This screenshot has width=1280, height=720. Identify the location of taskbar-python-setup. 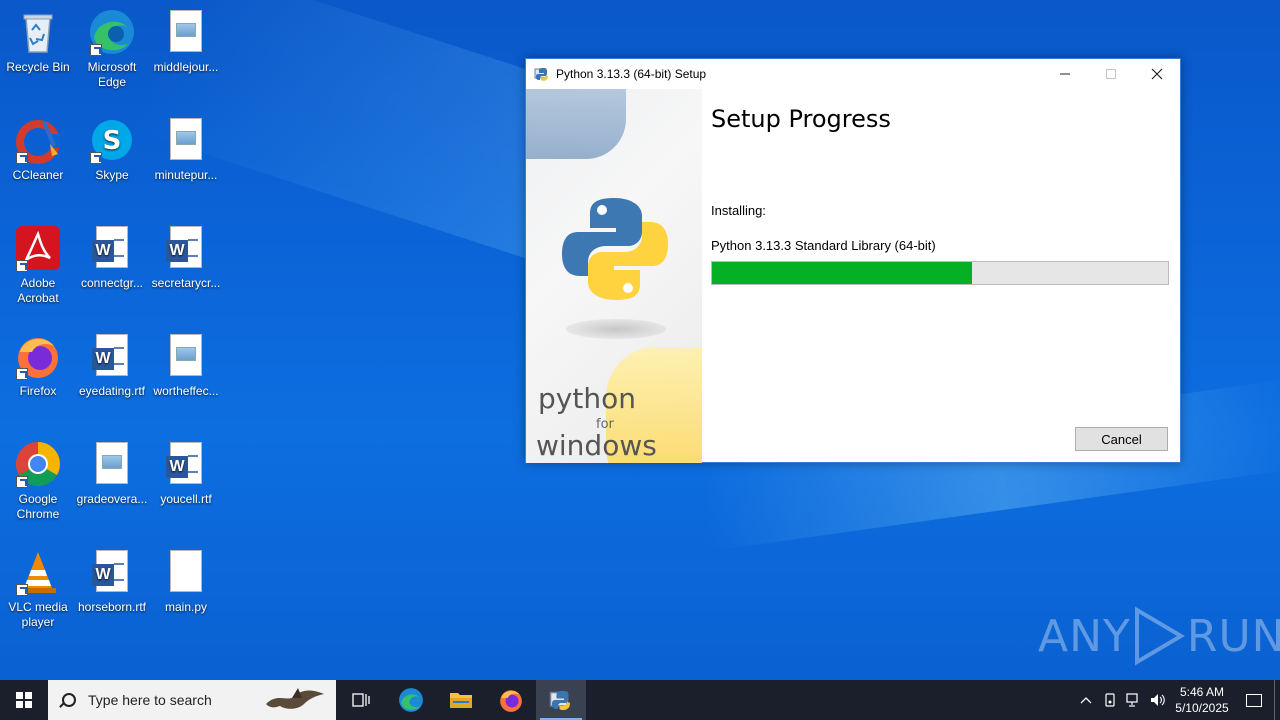
(561, 700).